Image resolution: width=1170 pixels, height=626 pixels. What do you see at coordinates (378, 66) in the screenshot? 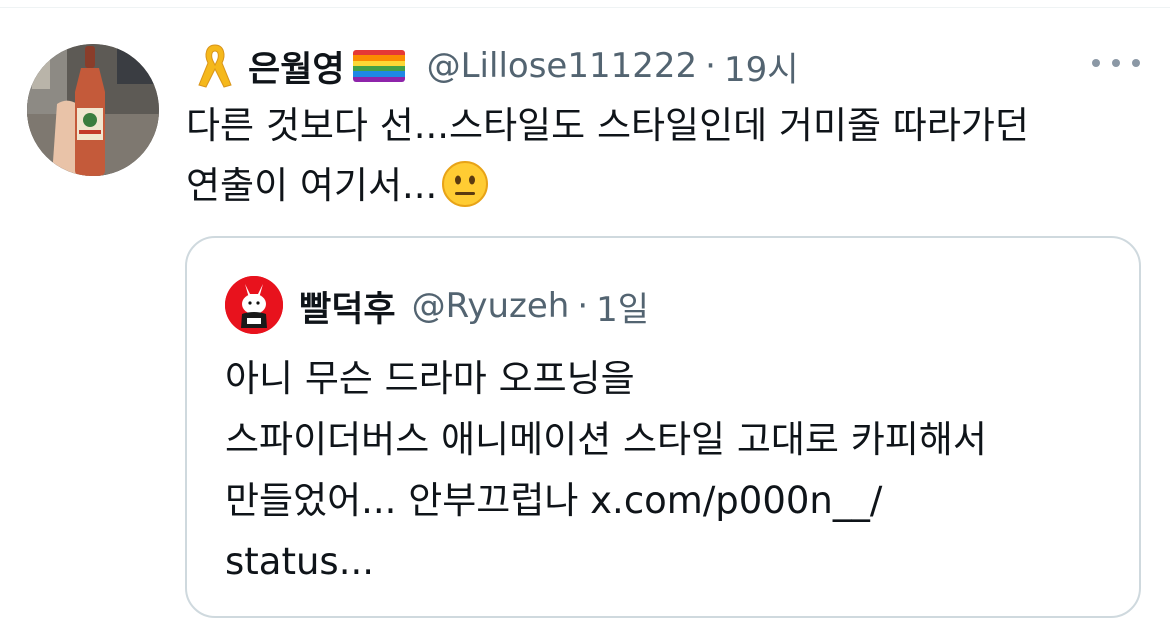
I see `rainbow-flag-icon` at bounding box center [378, 66].